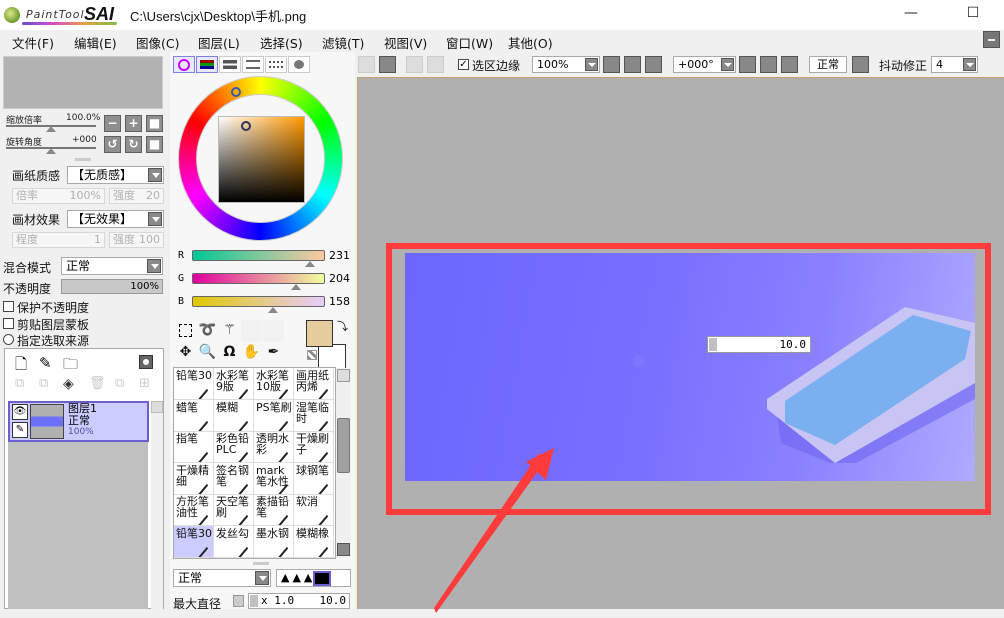 Image resolution: width=1004 pixels, height=618 pixels. What do you see at coordinates (246, 126) in the screenshot?
I see `sv-cursor` at bounding box center [246, 126].